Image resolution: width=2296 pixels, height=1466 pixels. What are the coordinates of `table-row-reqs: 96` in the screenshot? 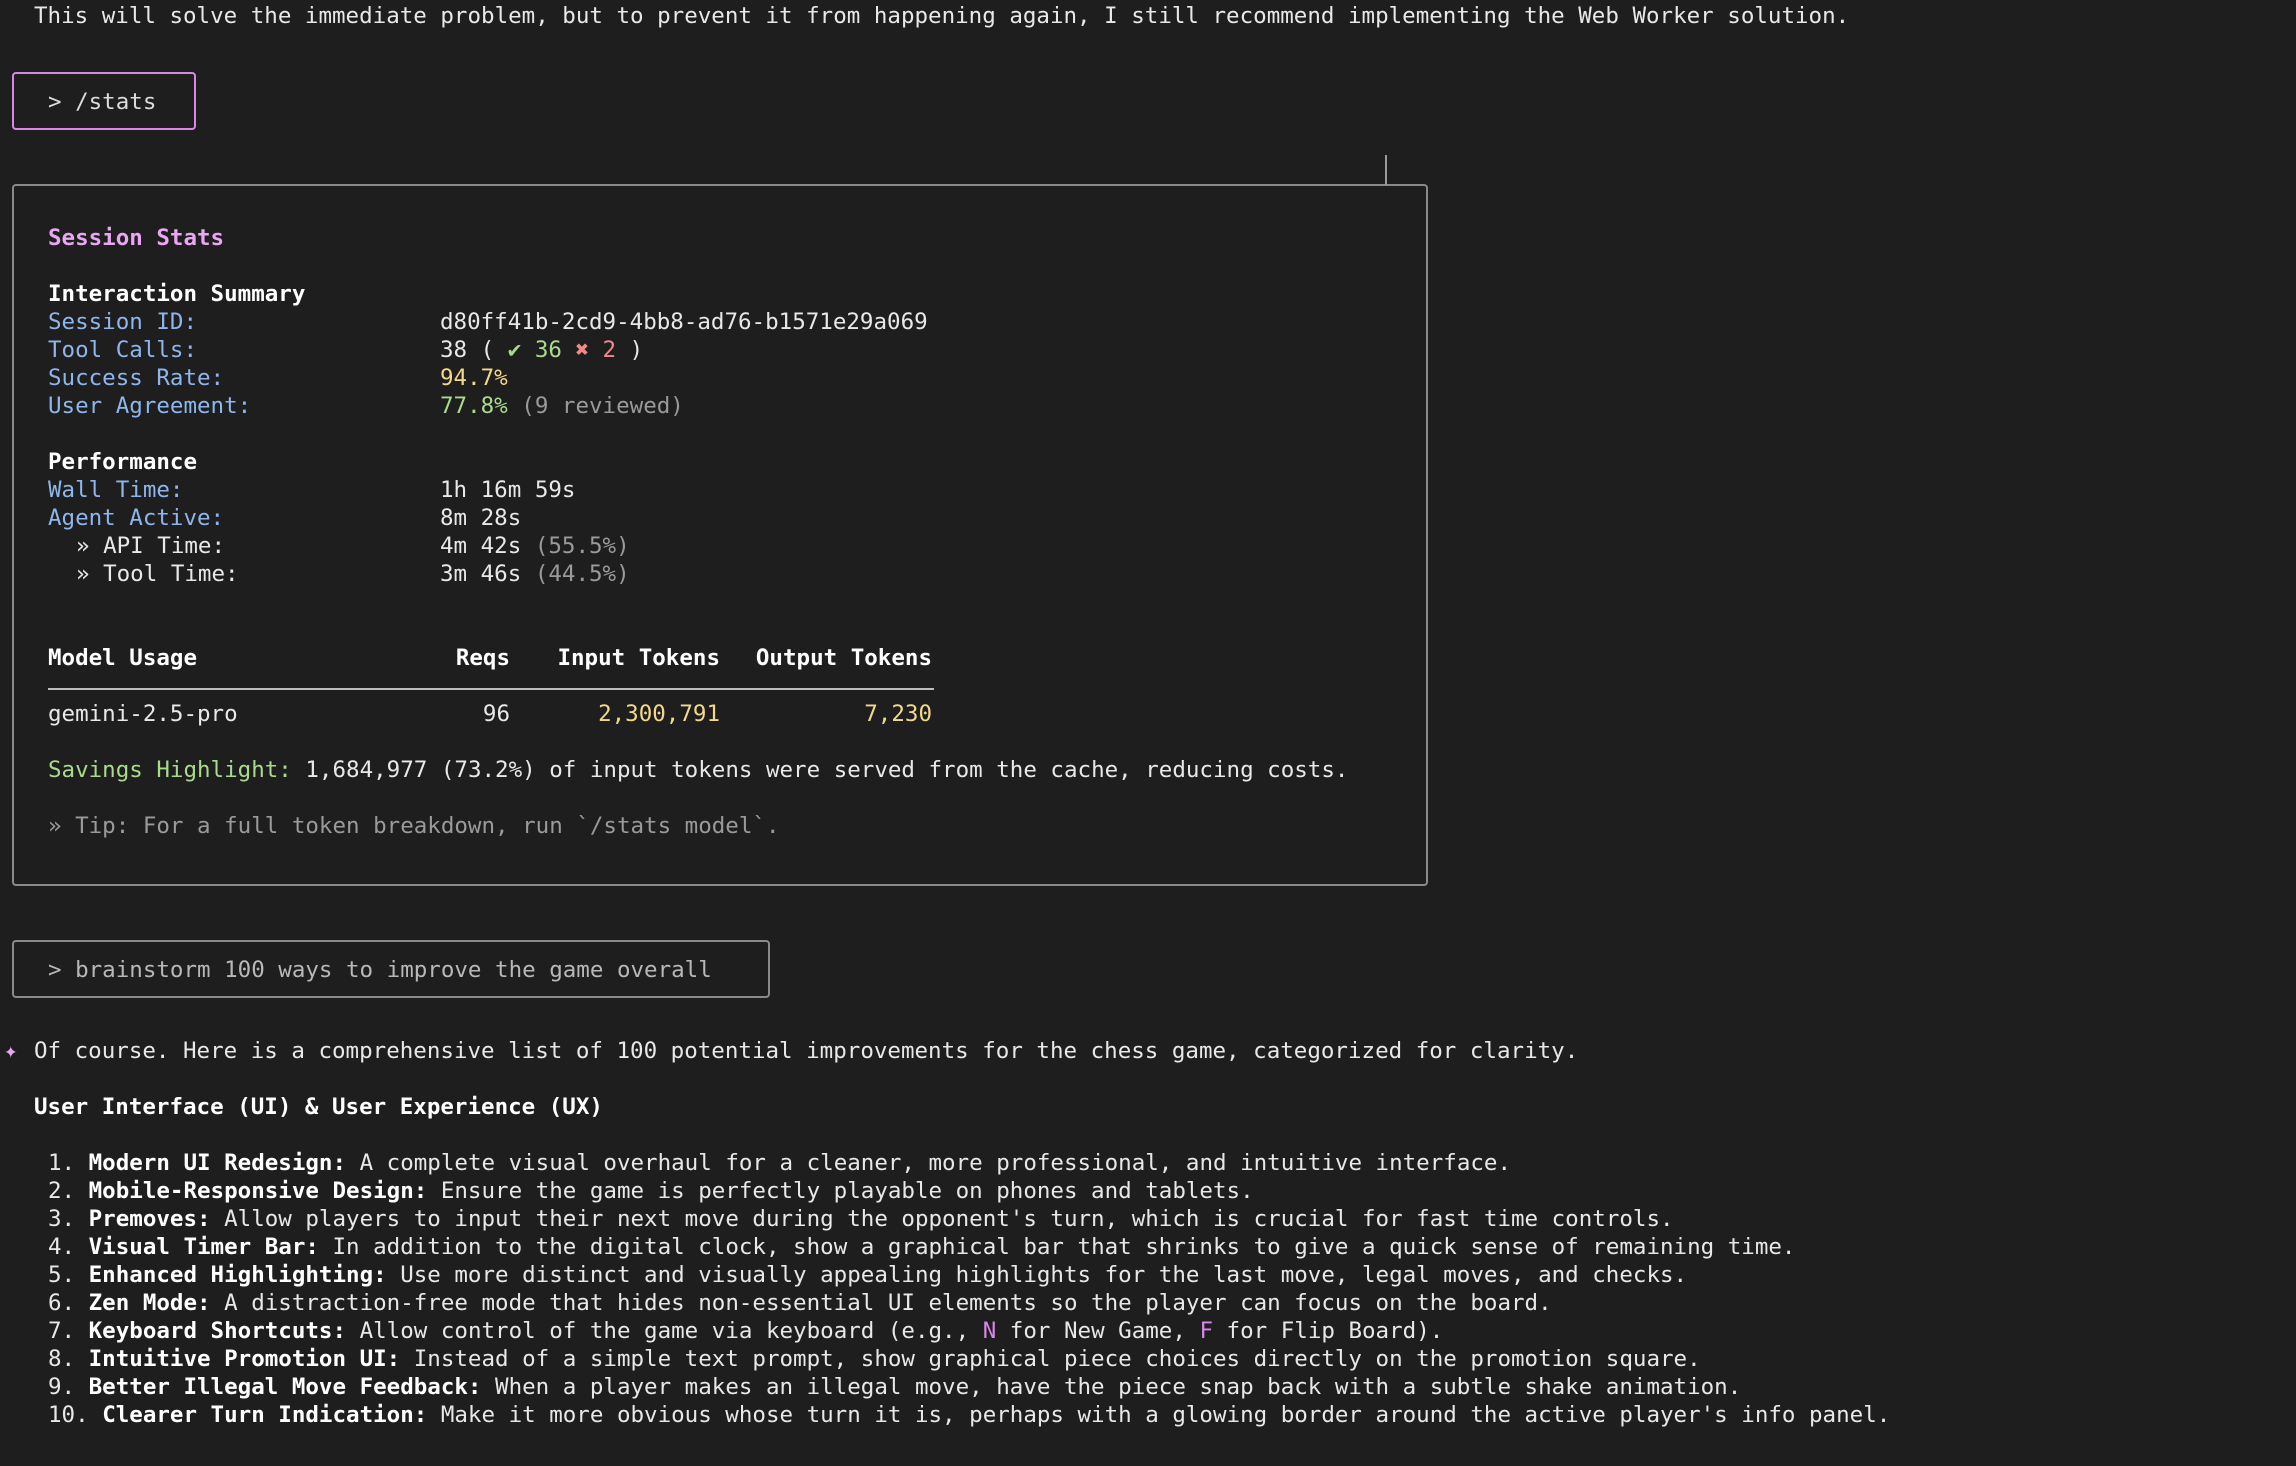 It's located at (496, 714).